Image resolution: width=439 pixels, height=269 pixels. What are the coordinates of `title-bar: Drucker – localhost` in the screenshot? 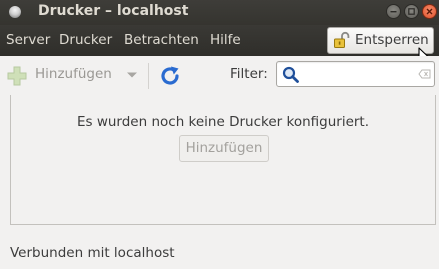 It's located at (219, 12).